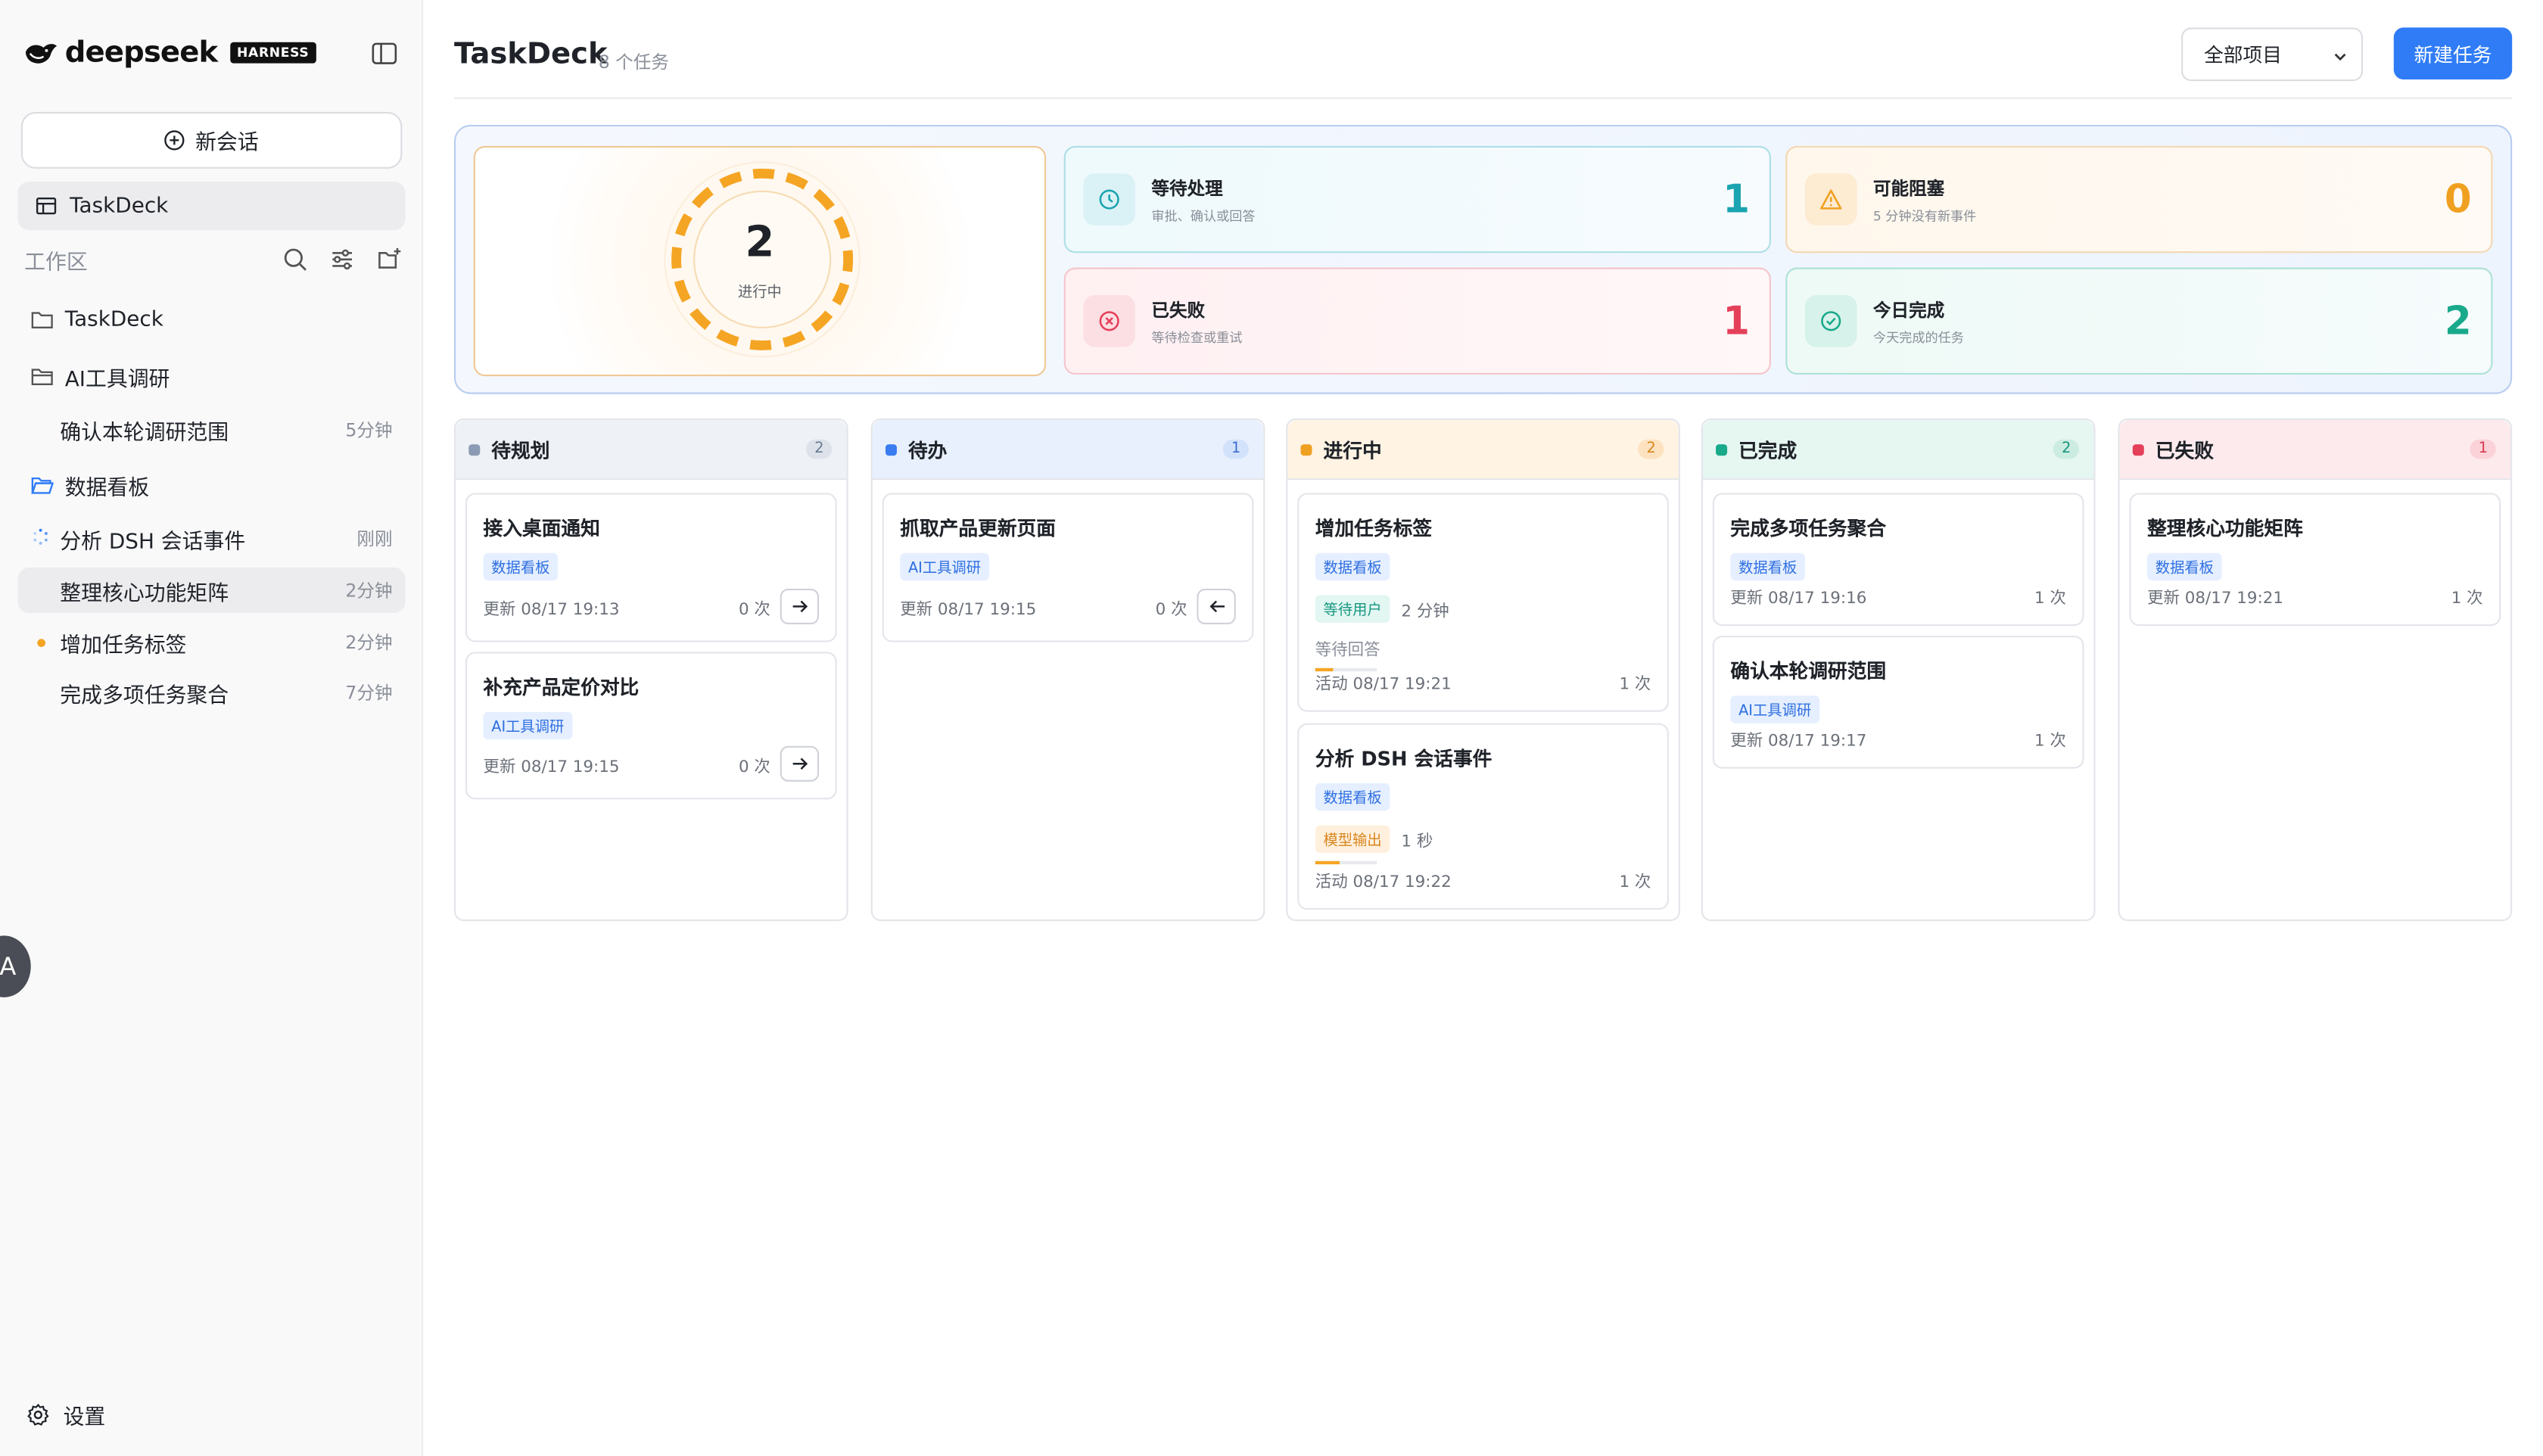 This screenshot has height=1456, width=2543. What do you see at coordinates (2458, 199) in the screenshot?
I see `stat-value: 0` at bounding box center [2458, 199].